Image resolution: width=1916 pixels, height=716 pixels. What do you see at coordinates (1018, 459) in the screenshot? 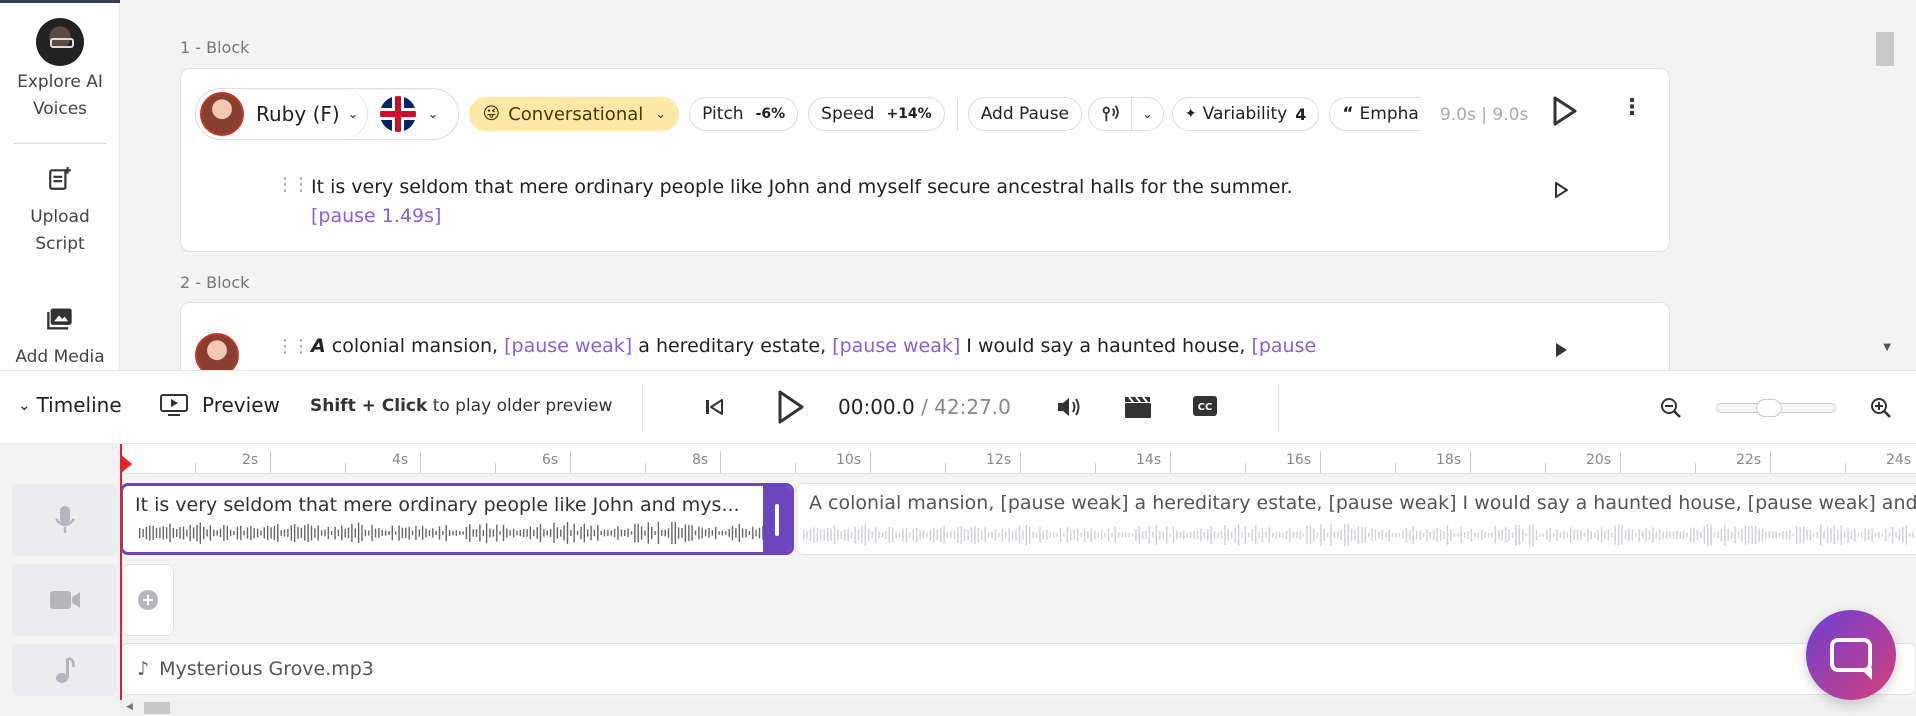
I see `time-ruler: 2s 4s 6s 8s 10s 12s 14s 16s 18s 20s 22s 24s` at bounding box center [1018, 459].